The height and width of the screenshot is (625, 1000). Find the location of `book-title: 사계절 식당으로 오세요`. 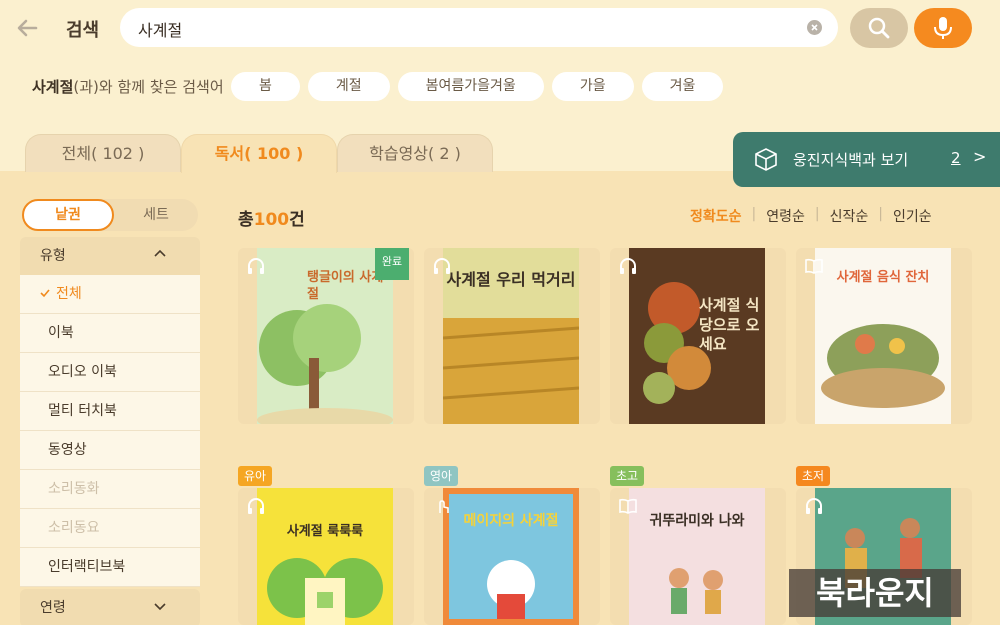

book-title: 사계절 식당으로 오세요 is located at coordinates (729, 324).